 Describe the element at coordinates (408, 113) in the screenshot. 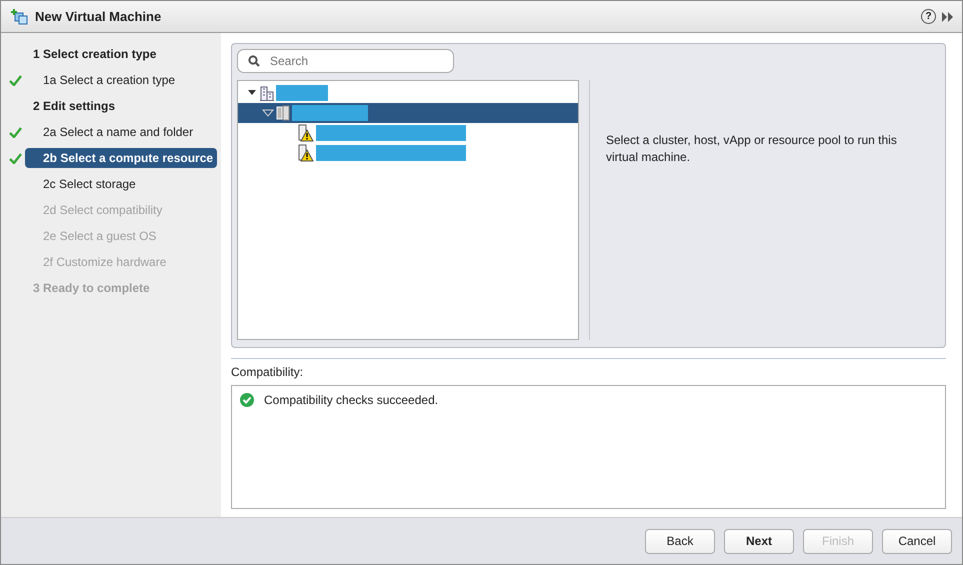

I see `tree-row` at that location.